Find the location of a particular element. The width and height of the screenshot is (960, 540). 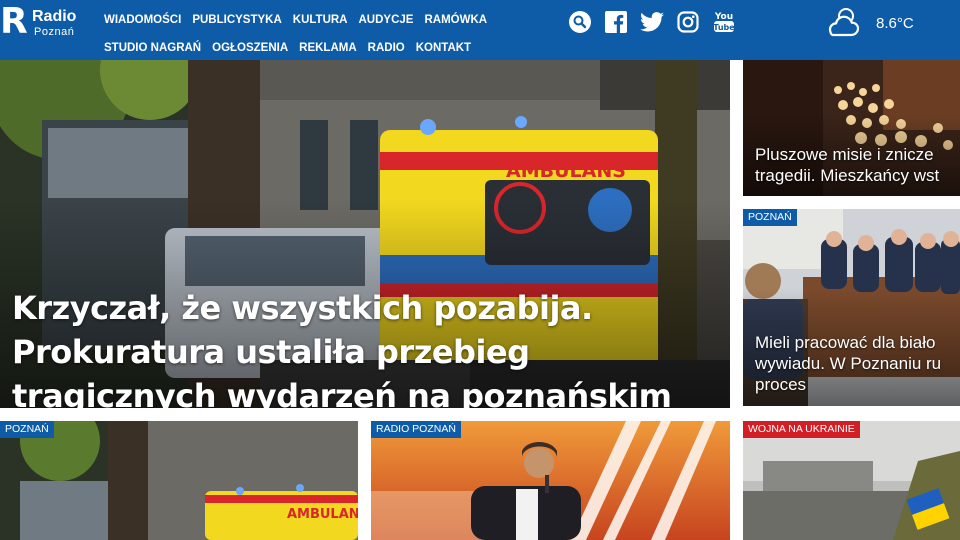

nav-item-audycje: AUDYCJE is located at coordinates (386, 20).